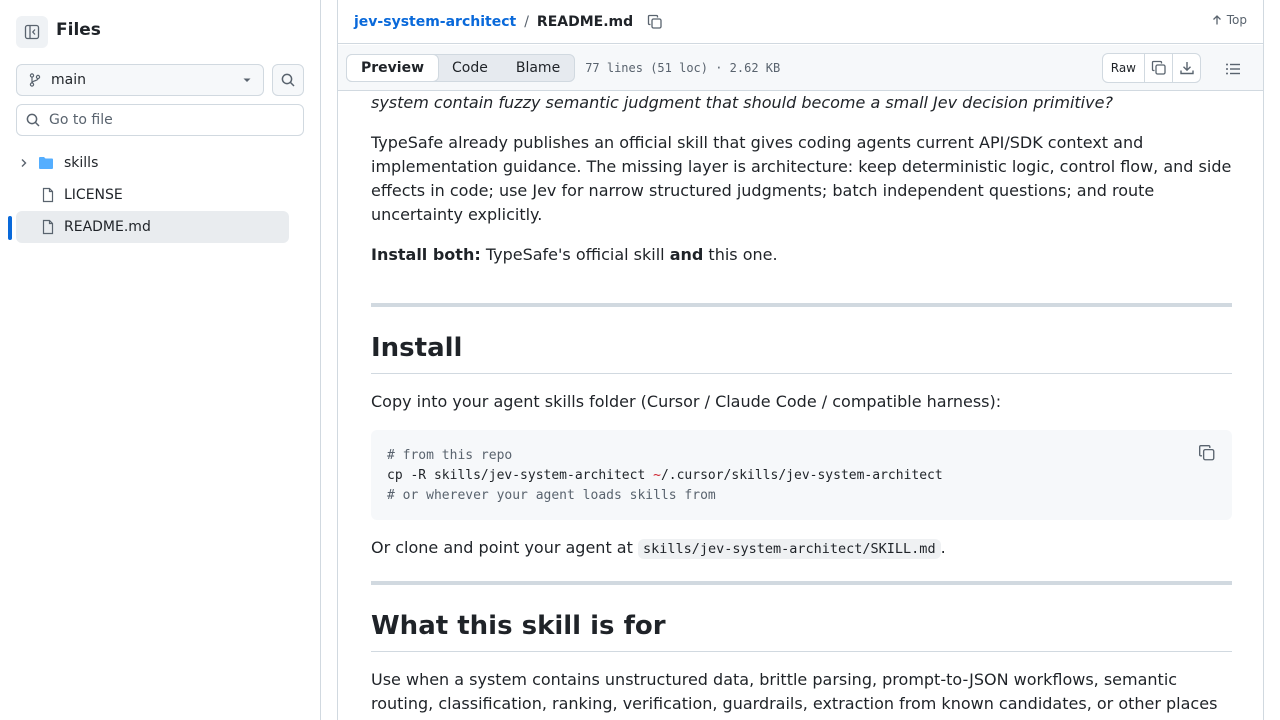  What do you see at coordinates (107, 227) in the screenshot?
I see `tree-item-label: README.md` at bounding box center [107, 227].